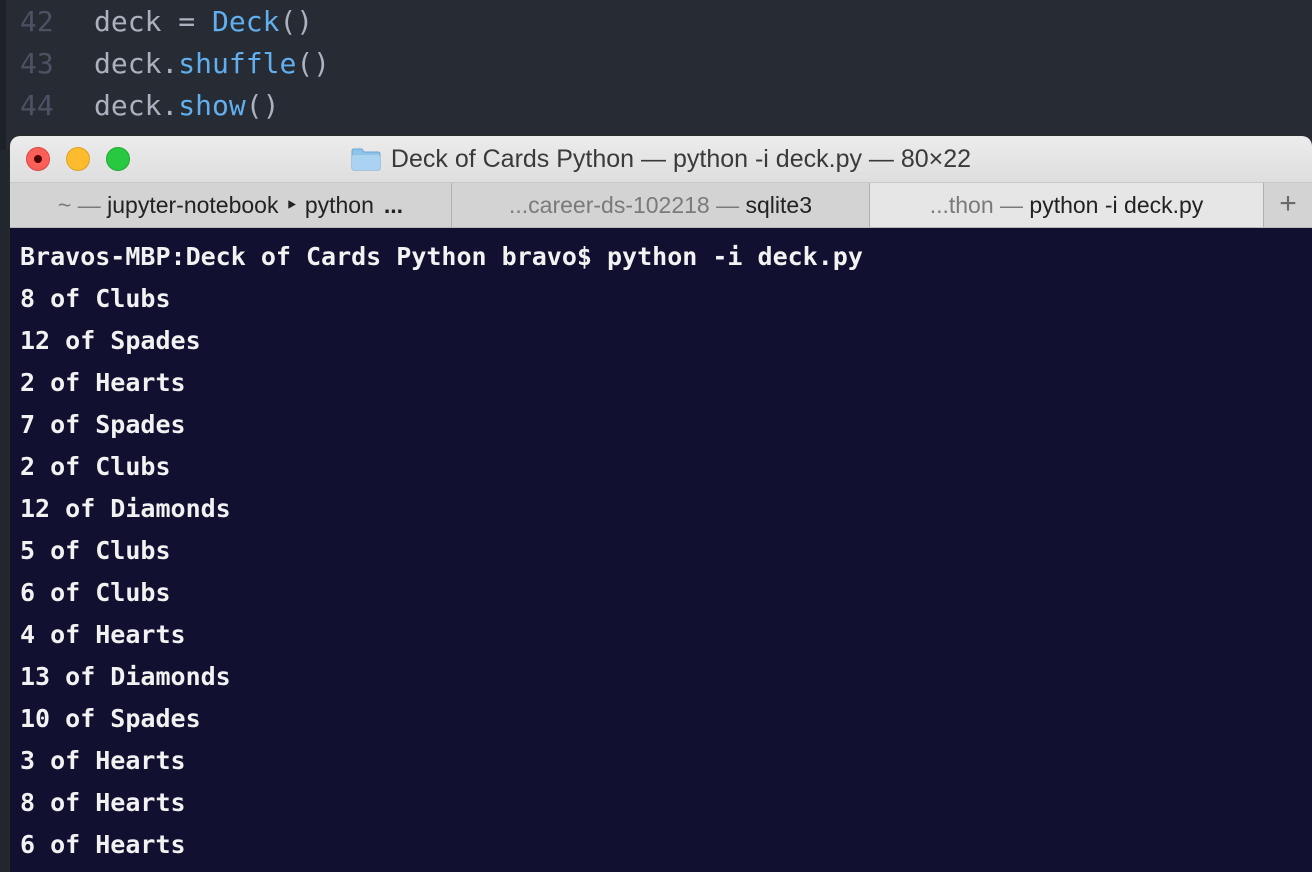  Describe the element at coordinates (237, 63) in the screenshot. I see `code-token: shuffle` at that location.